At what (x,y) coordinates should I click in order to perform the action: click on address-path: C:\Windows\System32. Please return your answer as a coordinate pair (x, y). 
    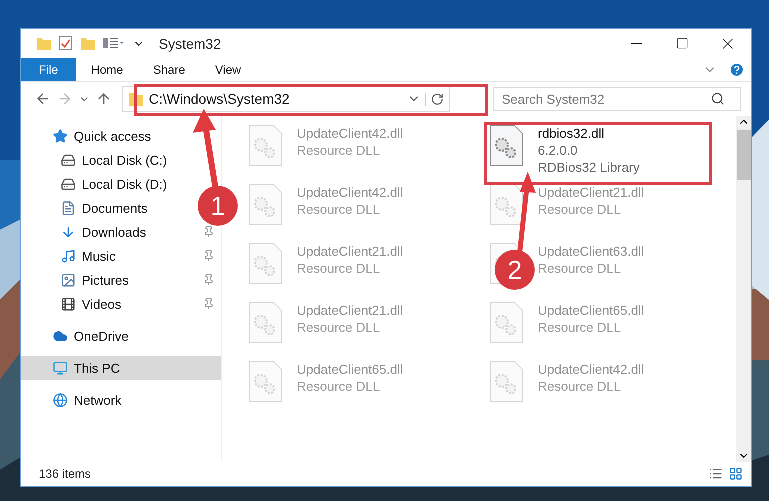
    Looking at the image, I should click on (220, 99).